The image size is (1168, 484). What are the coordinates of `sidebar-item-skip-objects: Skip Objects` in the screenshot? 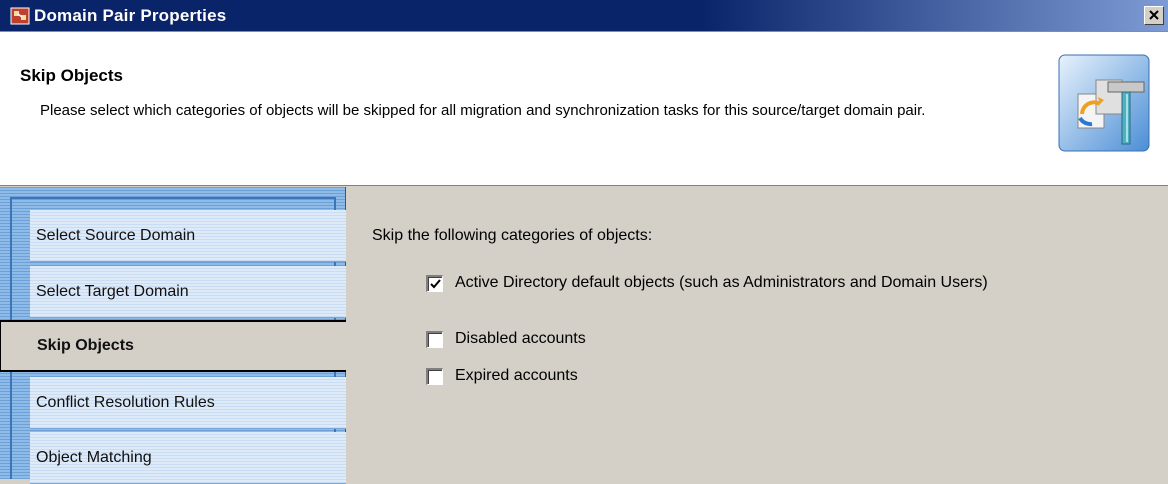 It's located at (173, 346).